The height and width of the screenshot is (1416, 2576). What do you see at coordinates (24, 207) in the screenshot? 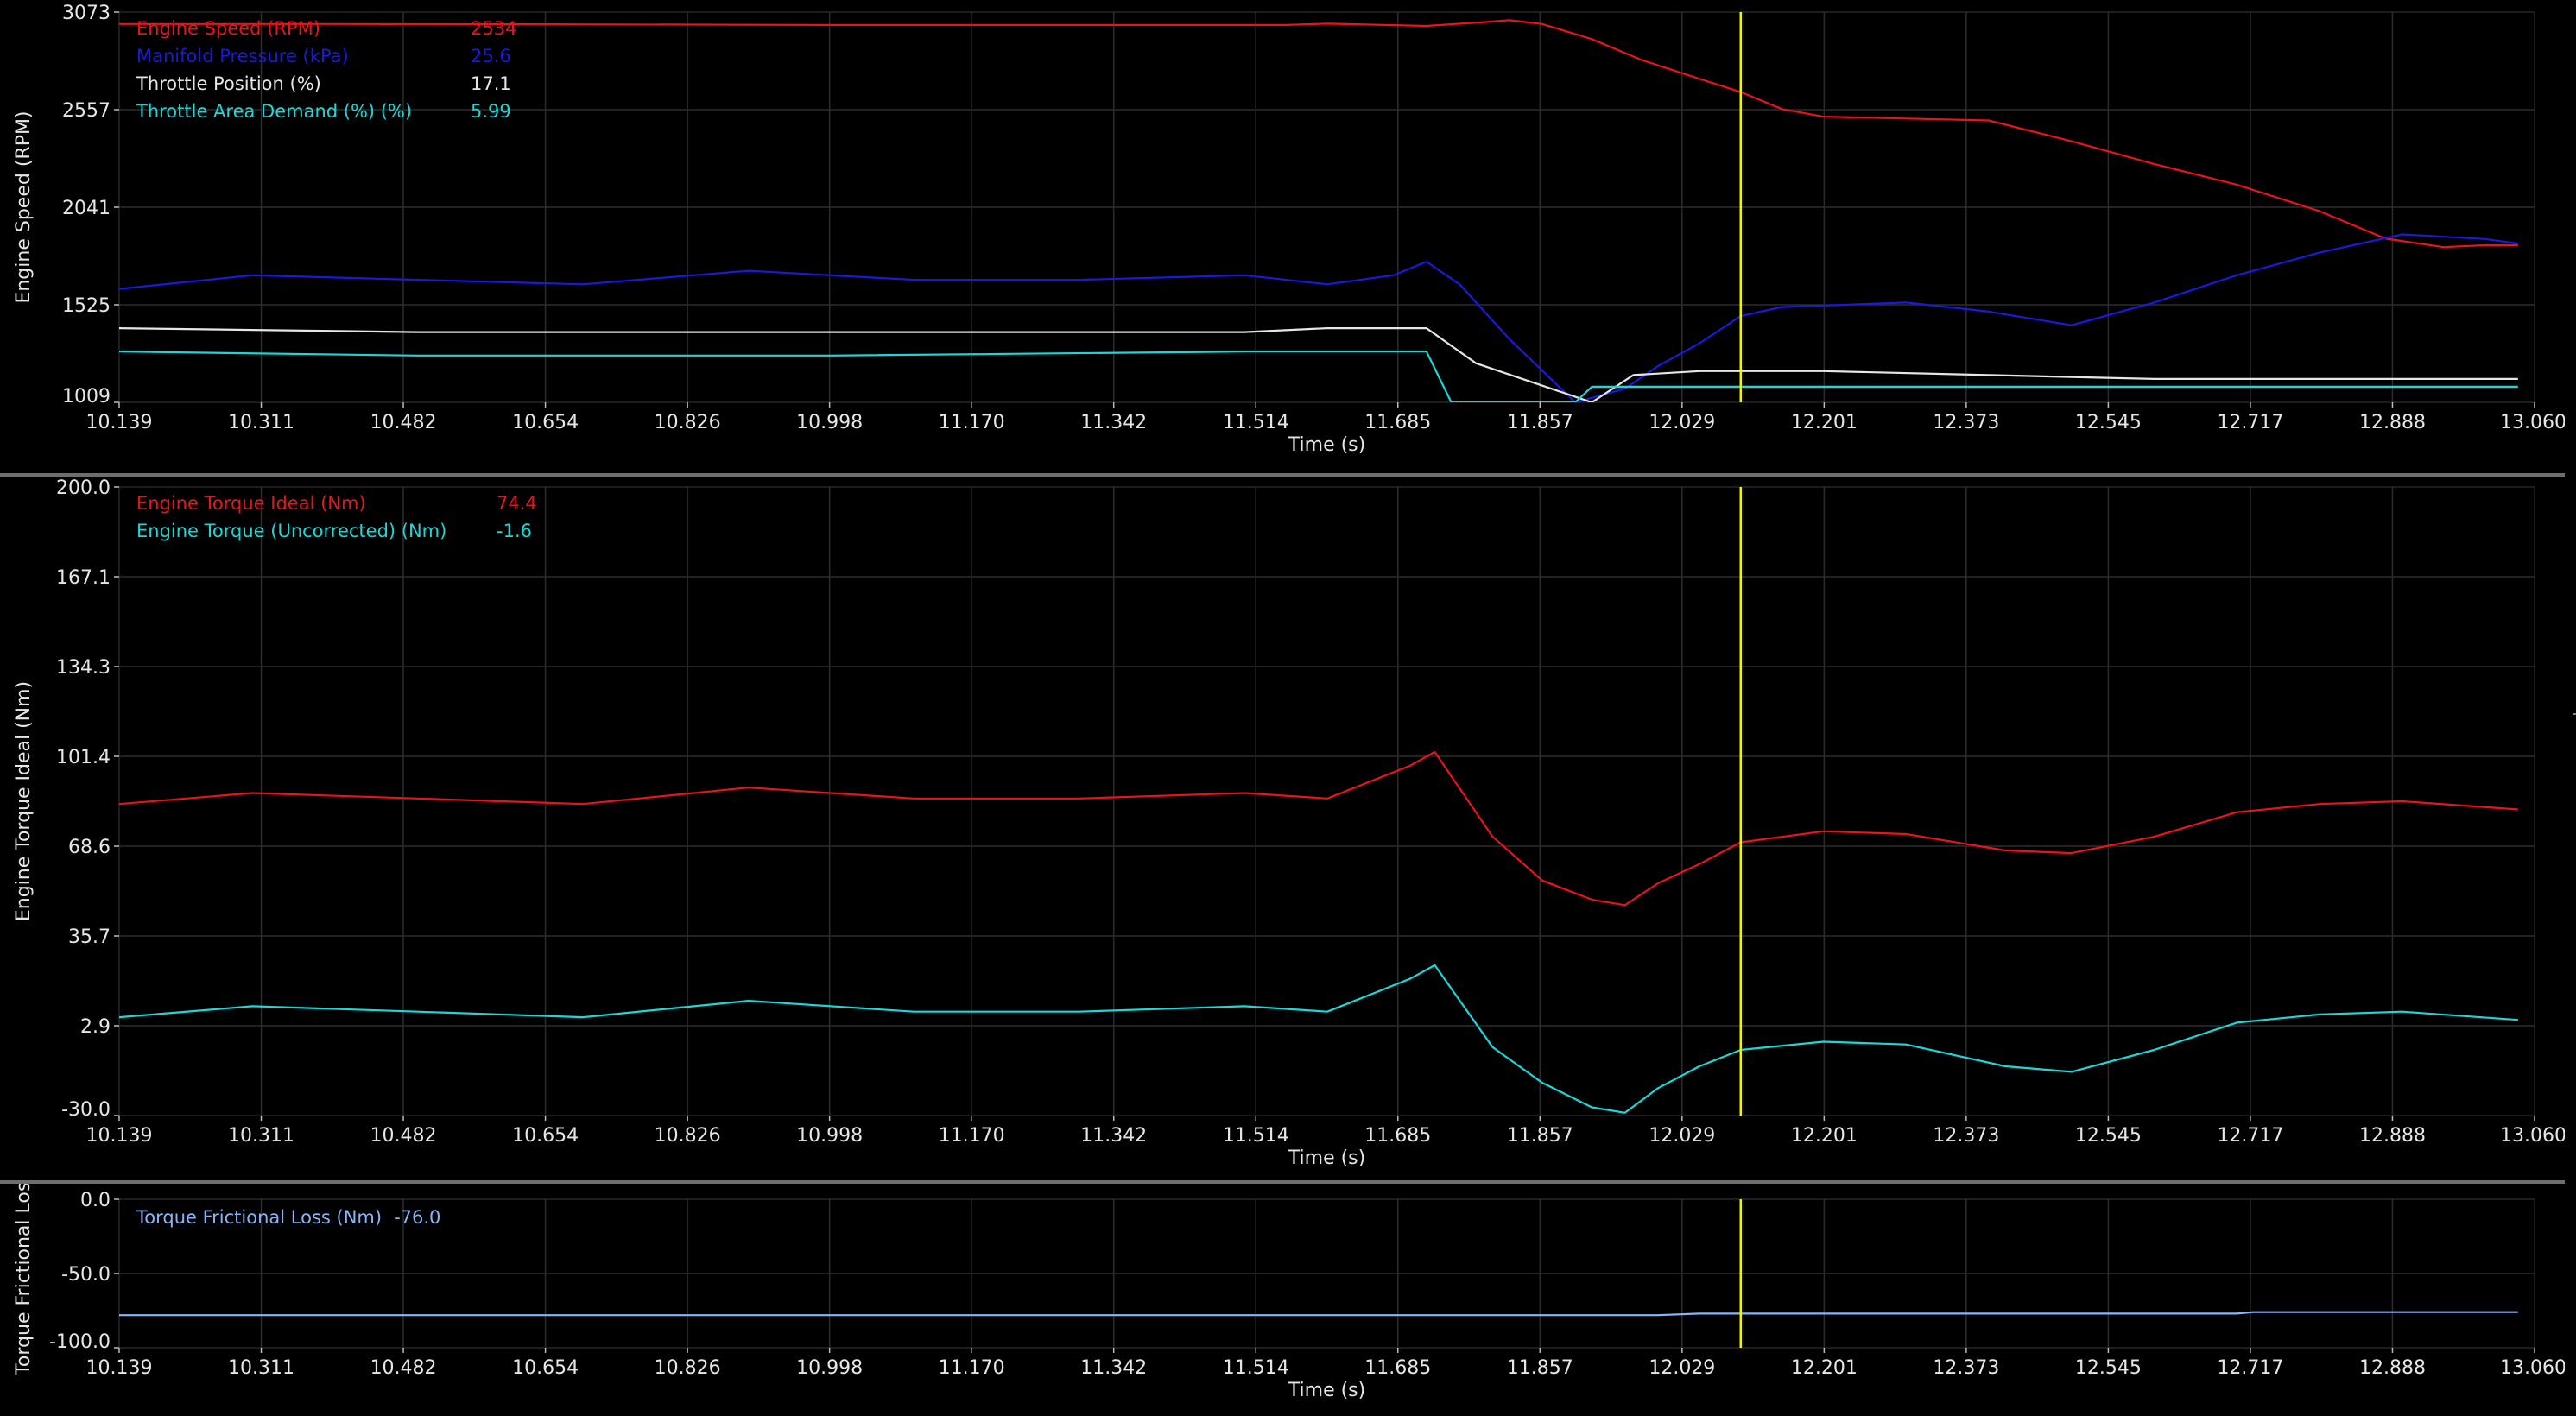
I see `y-axis-title: Engine Speed (RPM)` at bounding box center [24, 207].